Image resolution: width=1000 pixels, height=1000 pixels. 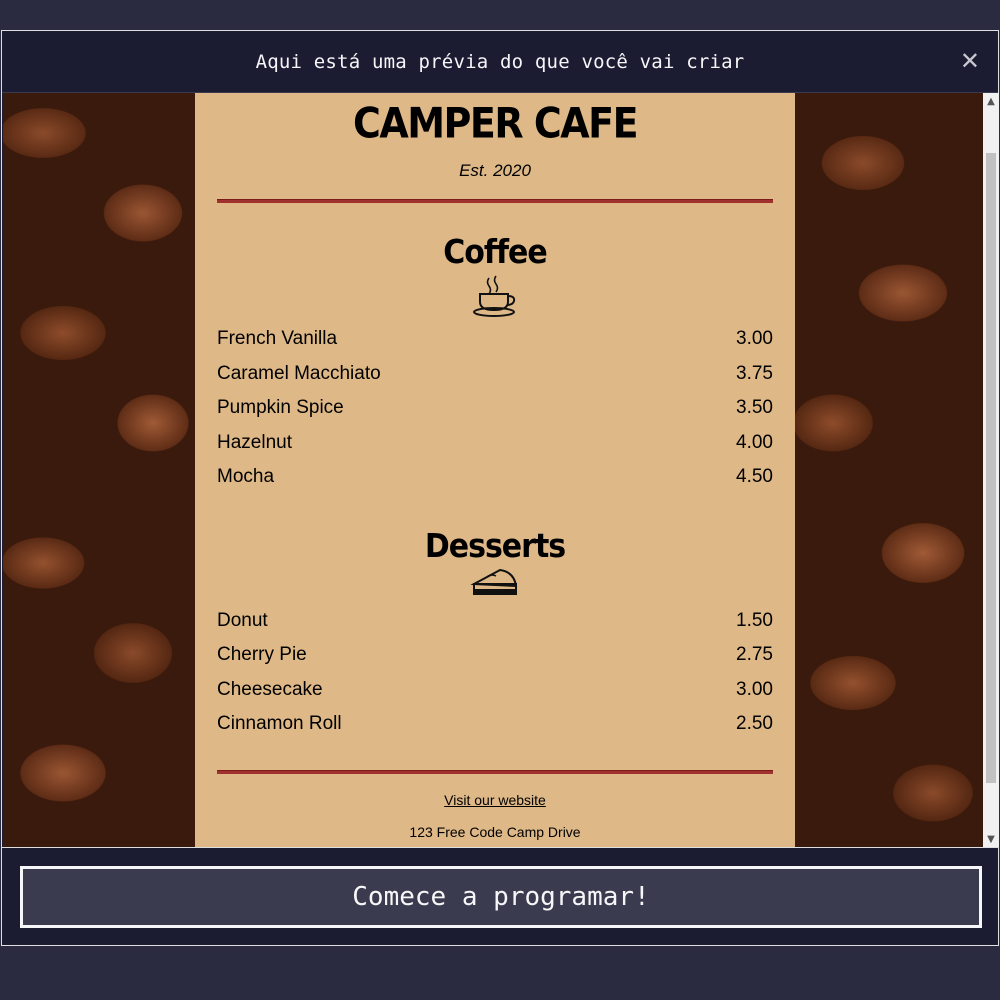 What do you see at coordinates (495, 583) in the screenshot?
I see `pie-slice-icon` at bounding box center [495, 583].